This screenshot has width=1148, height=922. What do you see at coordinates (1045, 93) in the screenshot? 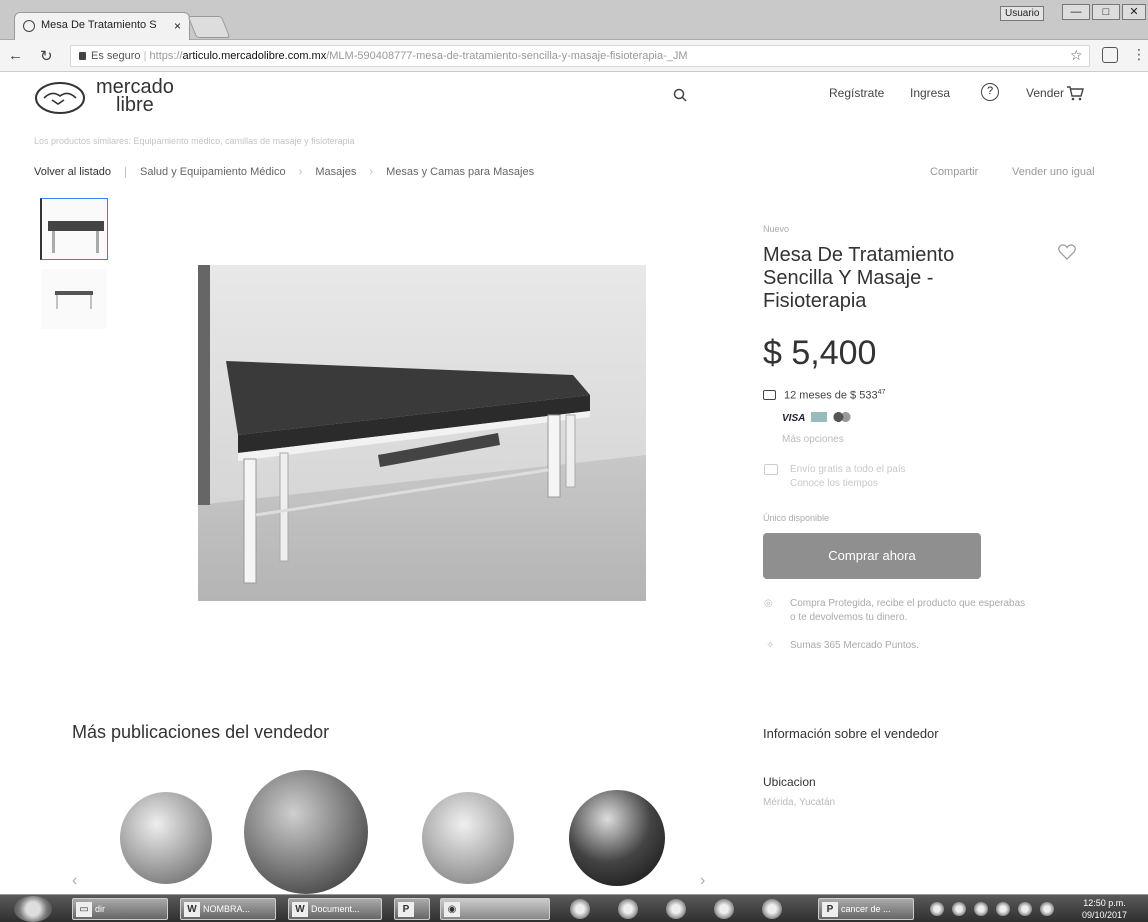
I see `sell-link: Vender` at bounding box center [1045, 93].